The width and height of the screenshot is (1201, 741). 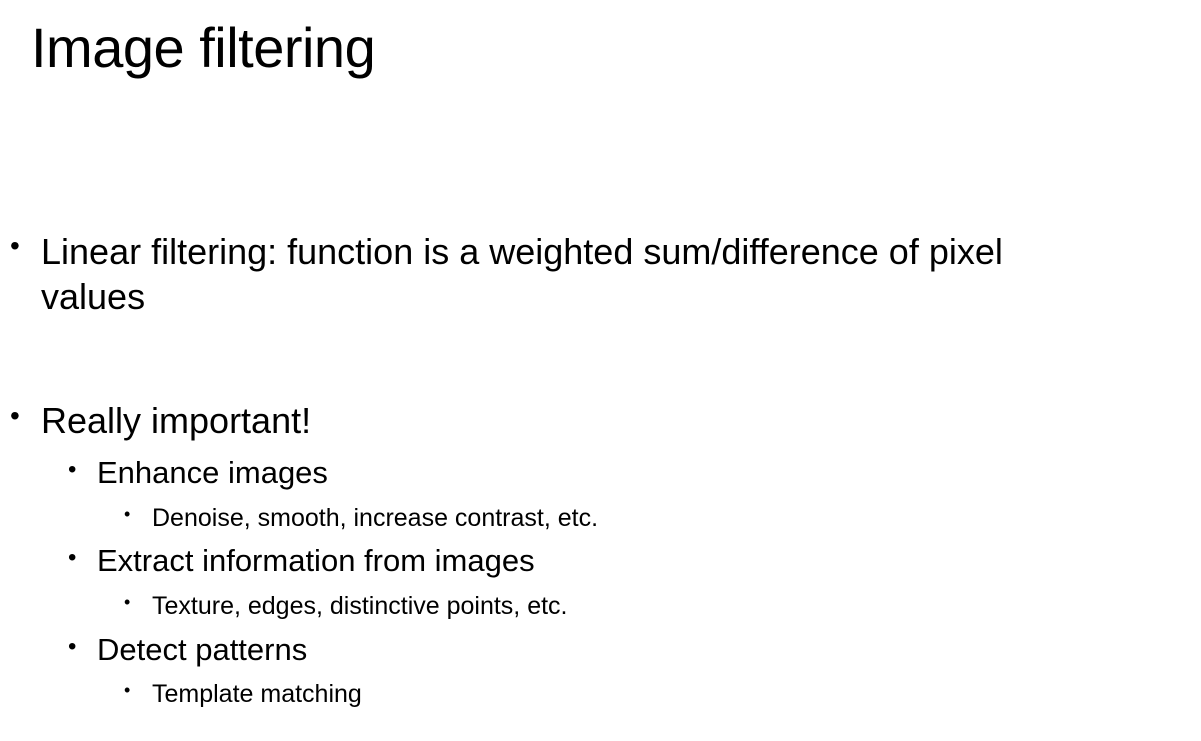 I want to click on subsubbullet-denoise: Denoise, smooth, increase contrast, etc., so click(x=375, y=518).